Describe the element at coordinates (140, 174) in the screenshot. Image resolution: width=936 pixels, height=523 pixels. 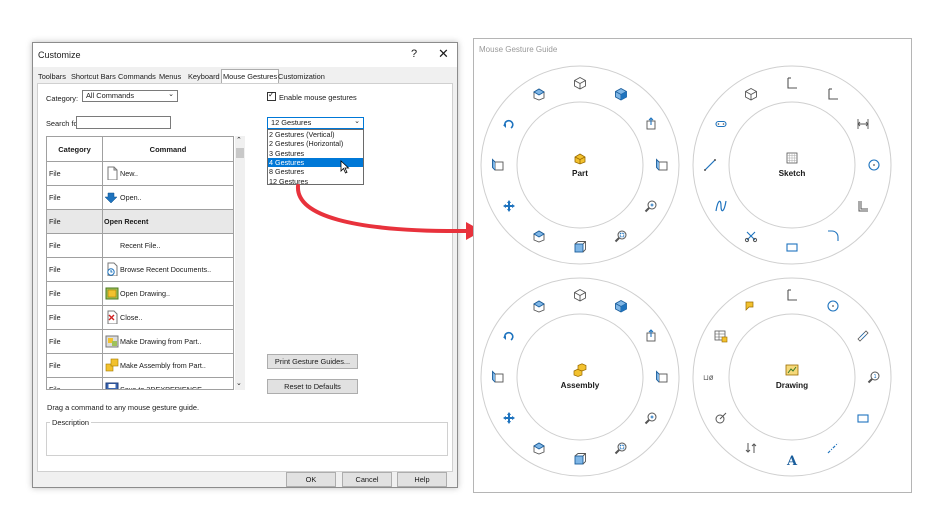
I see `table-row: File New..` at that location.